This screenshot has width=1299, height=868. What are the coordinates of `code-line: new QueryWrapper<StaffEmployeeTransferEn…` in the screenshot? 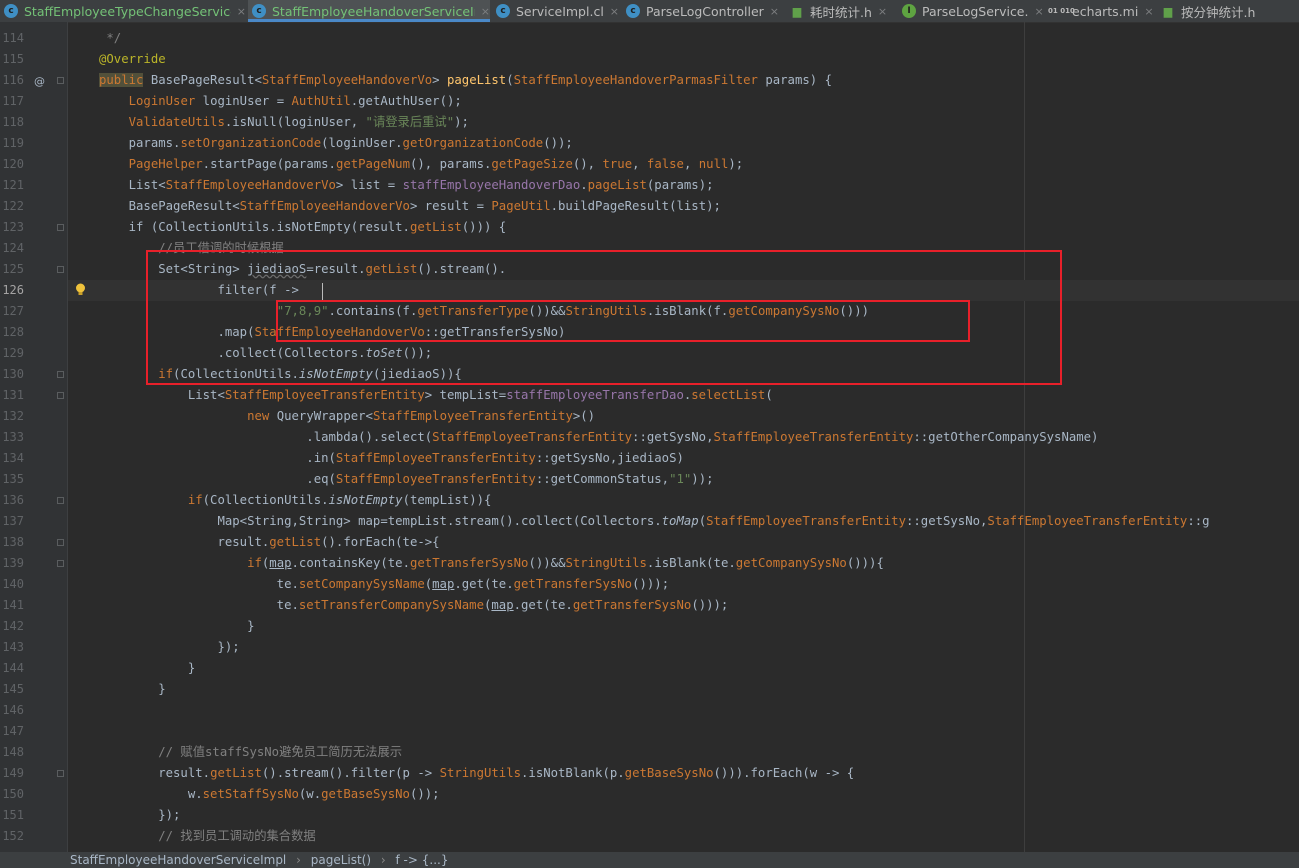 It's located at (347, 416).